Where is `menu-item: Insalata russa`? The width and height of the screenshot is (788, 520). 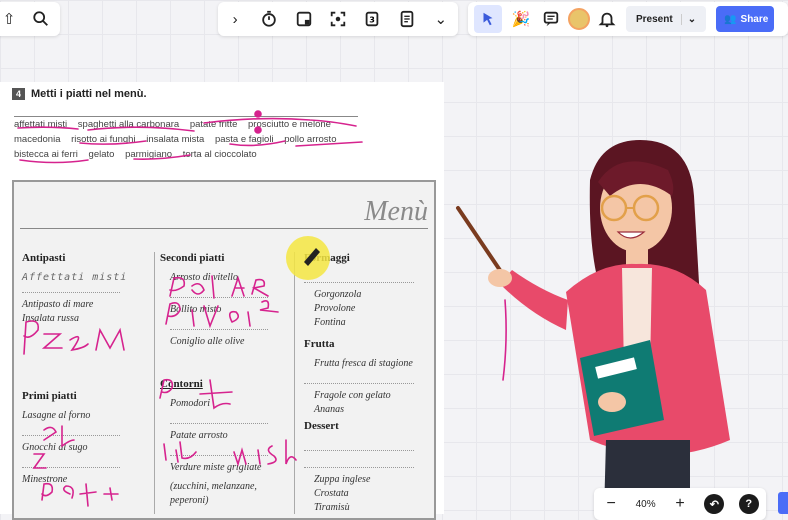 menu-item: Insalata russa is located at coordinates (50, 318).